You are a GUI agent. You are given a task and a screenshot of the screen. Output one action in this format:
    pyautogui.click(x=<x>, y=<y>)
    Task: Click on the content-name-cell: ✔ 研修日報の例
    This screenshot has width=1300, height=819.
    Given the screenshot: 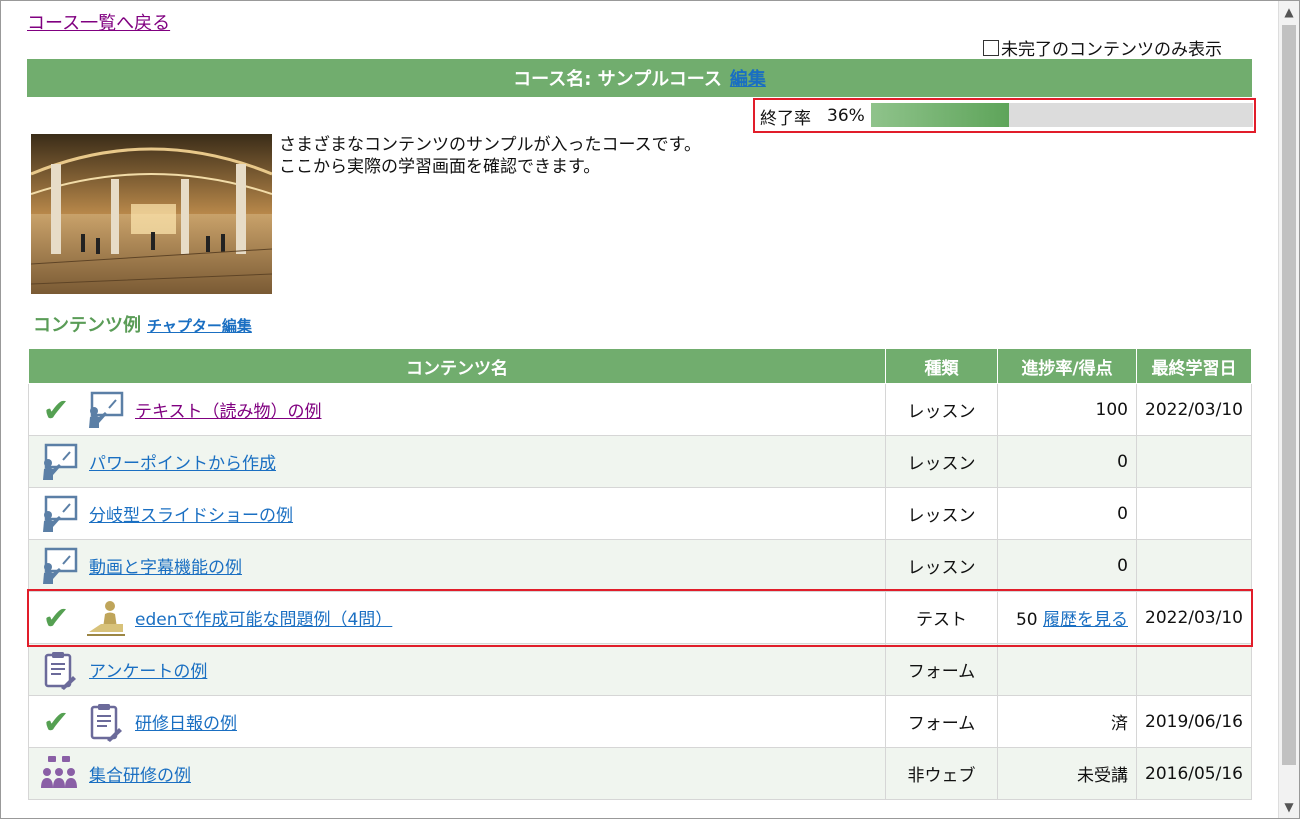 What is the action you would take?
    pyautogui.click(x=457, y=721)
    